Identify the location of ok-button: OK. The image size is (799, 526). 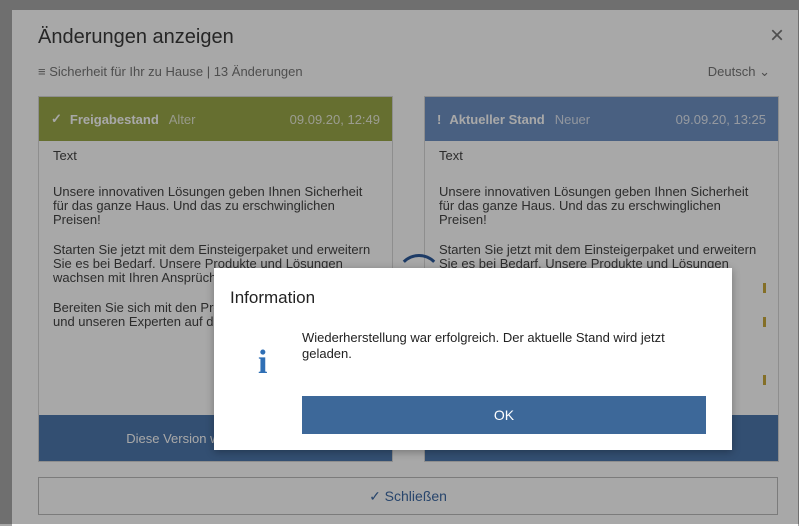
(504, 415).